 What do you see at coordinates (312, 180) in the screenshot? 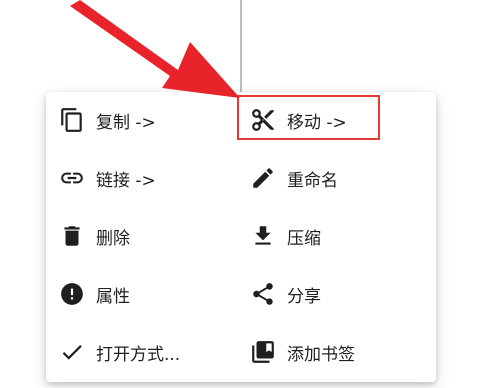
I see `menu-item-label: 重命名` at bounding box center [312, 180].